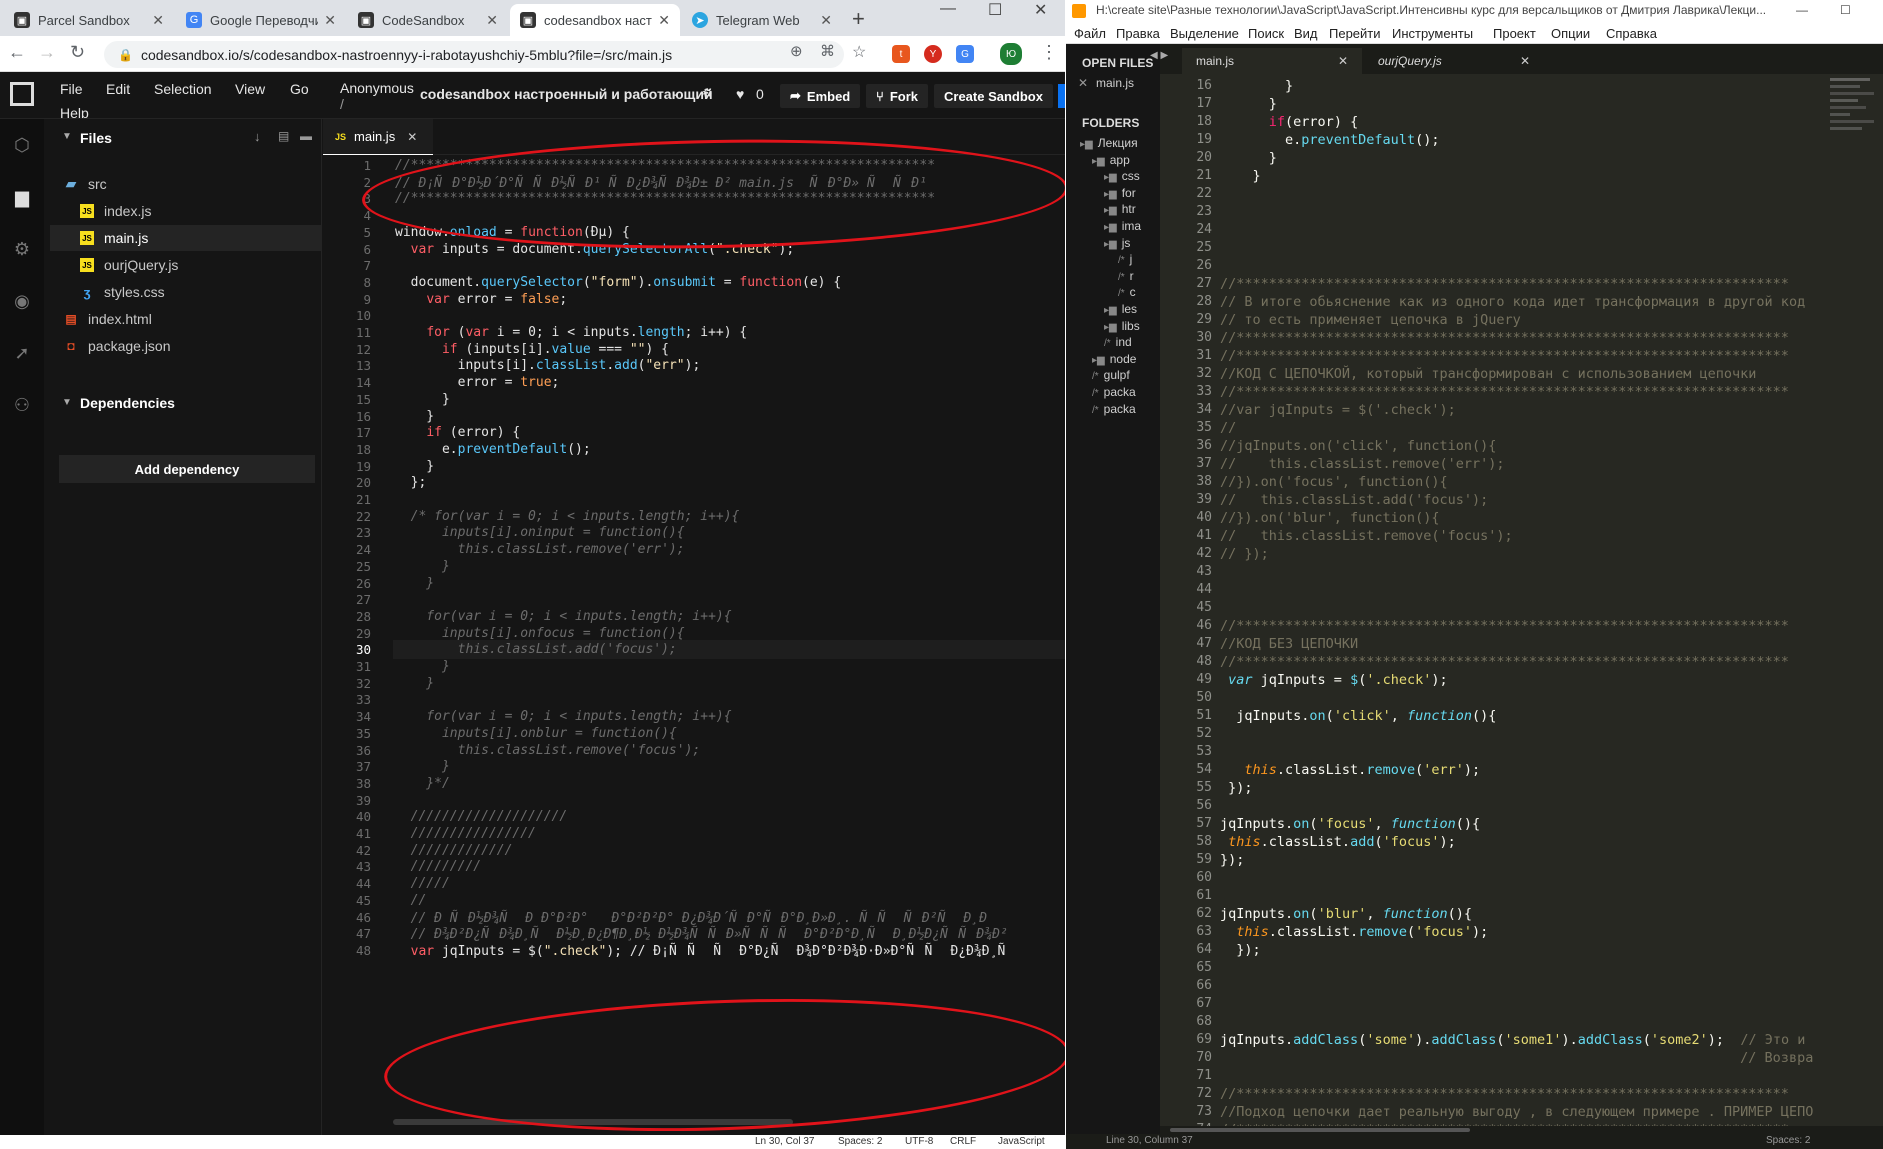 The width and height of the screenshot is (1883, 1149). I want to click on code-line: inputs[i].oninput = function(){, so click(540, 532).